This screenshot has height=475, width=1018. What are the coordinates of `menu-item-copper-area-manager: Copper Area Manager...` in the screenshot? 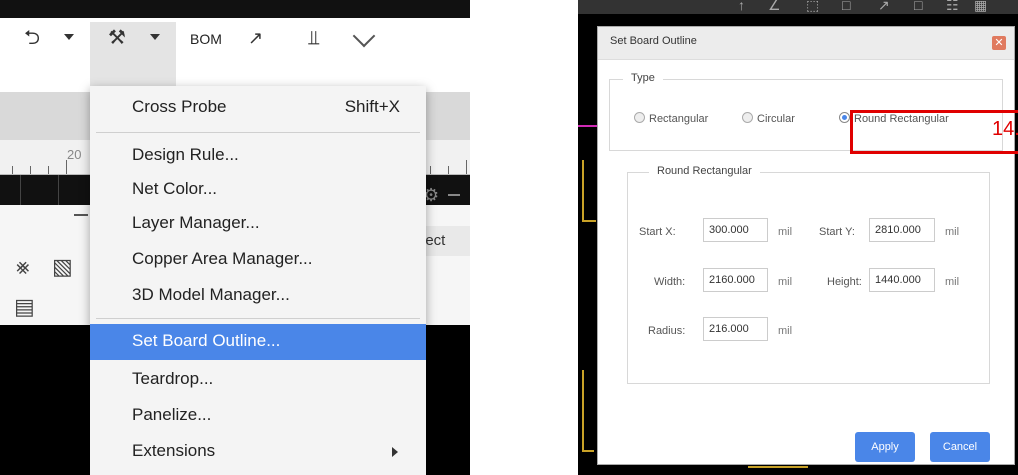 It's located at (258, 260).